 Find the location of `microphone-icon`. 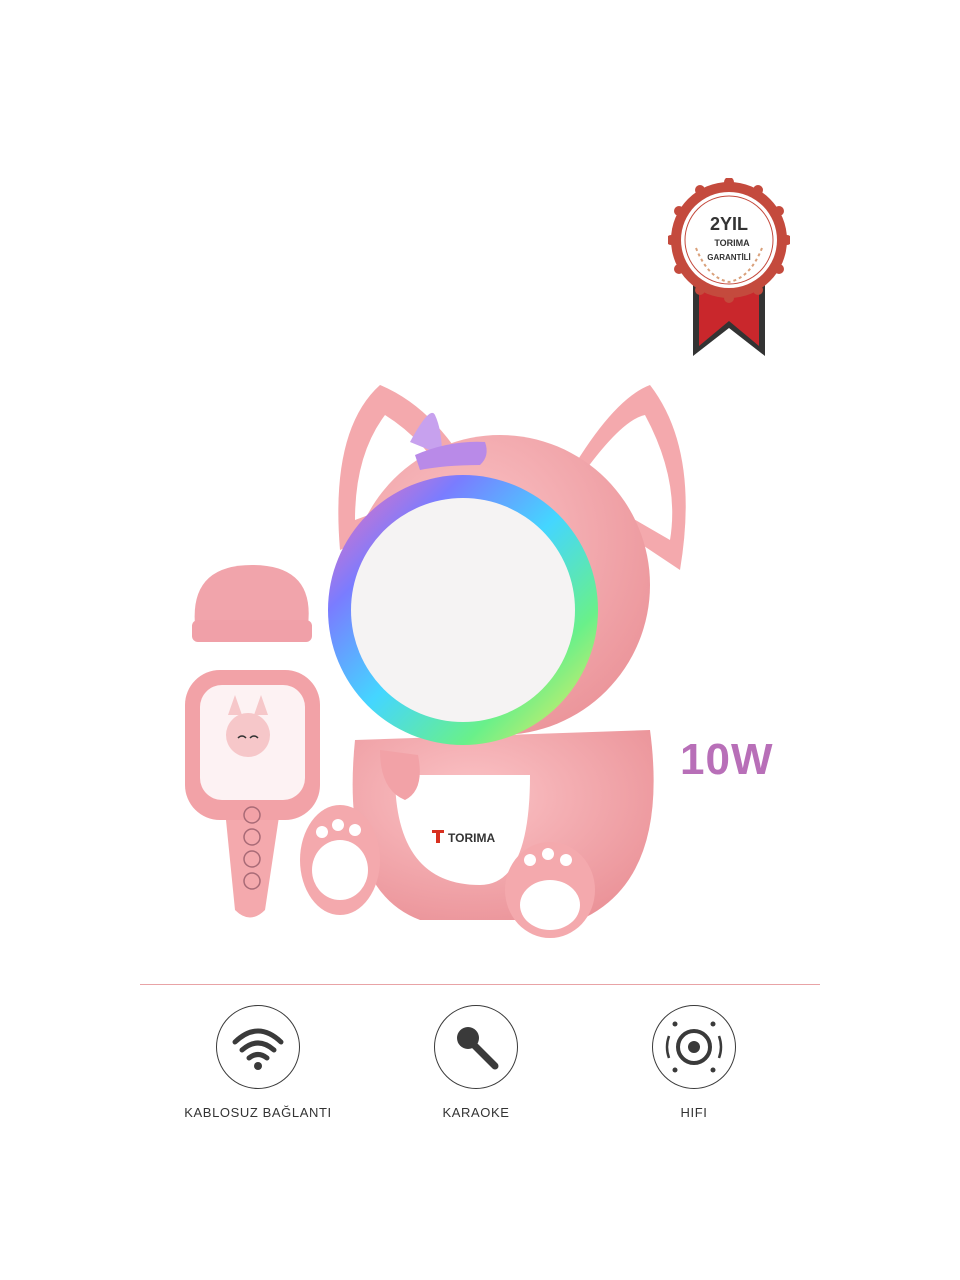

microphone-icon is located at coordinates (476, 1047).